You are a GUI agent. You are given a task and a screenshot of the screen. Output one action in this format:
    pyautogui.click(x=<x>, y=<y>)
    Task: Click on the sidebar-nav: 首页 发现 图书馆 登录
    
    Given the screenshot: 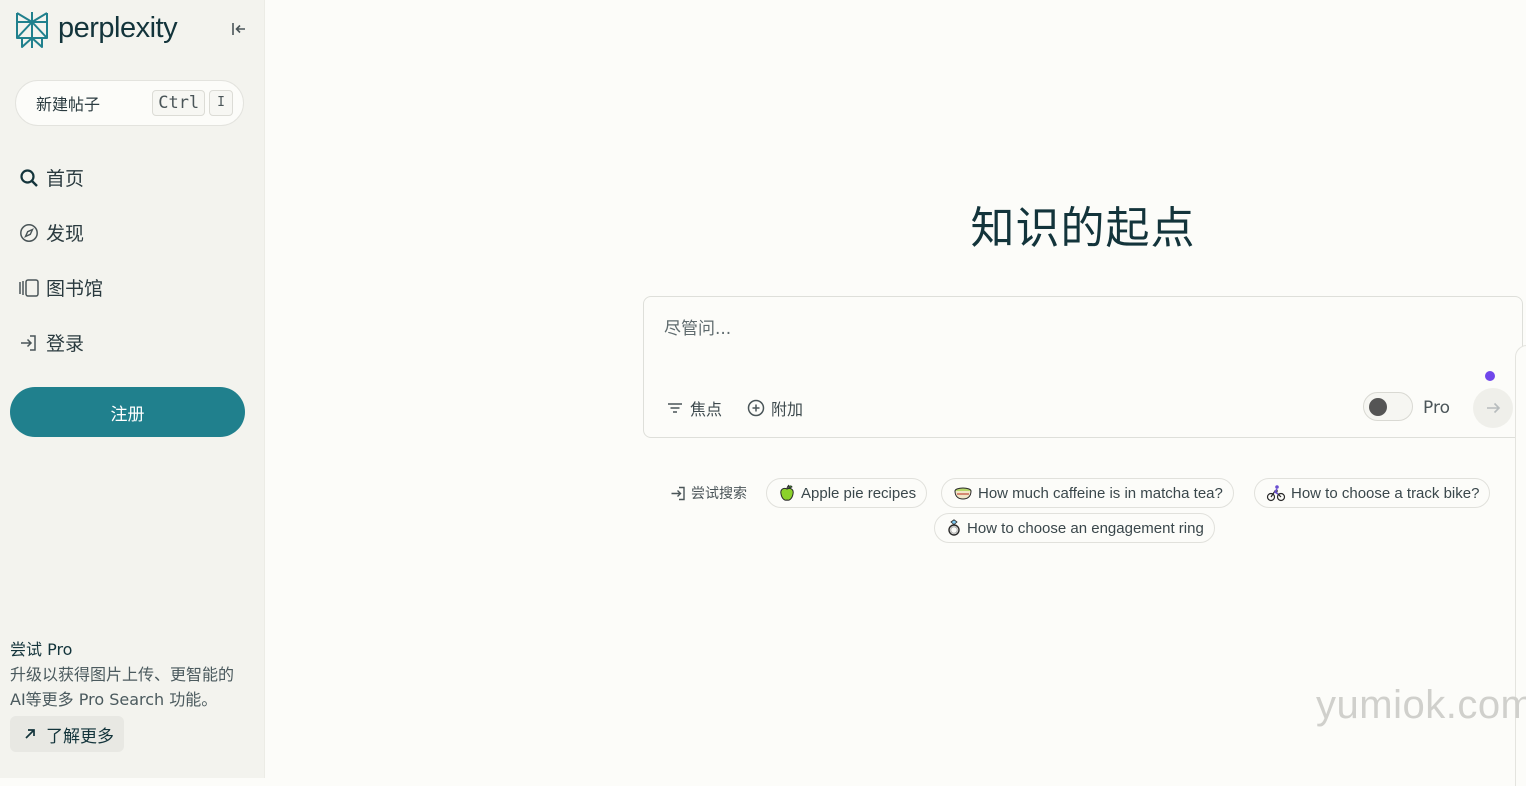 What is the action you would take?
    pyautogui.click(x=132, y=260)
    